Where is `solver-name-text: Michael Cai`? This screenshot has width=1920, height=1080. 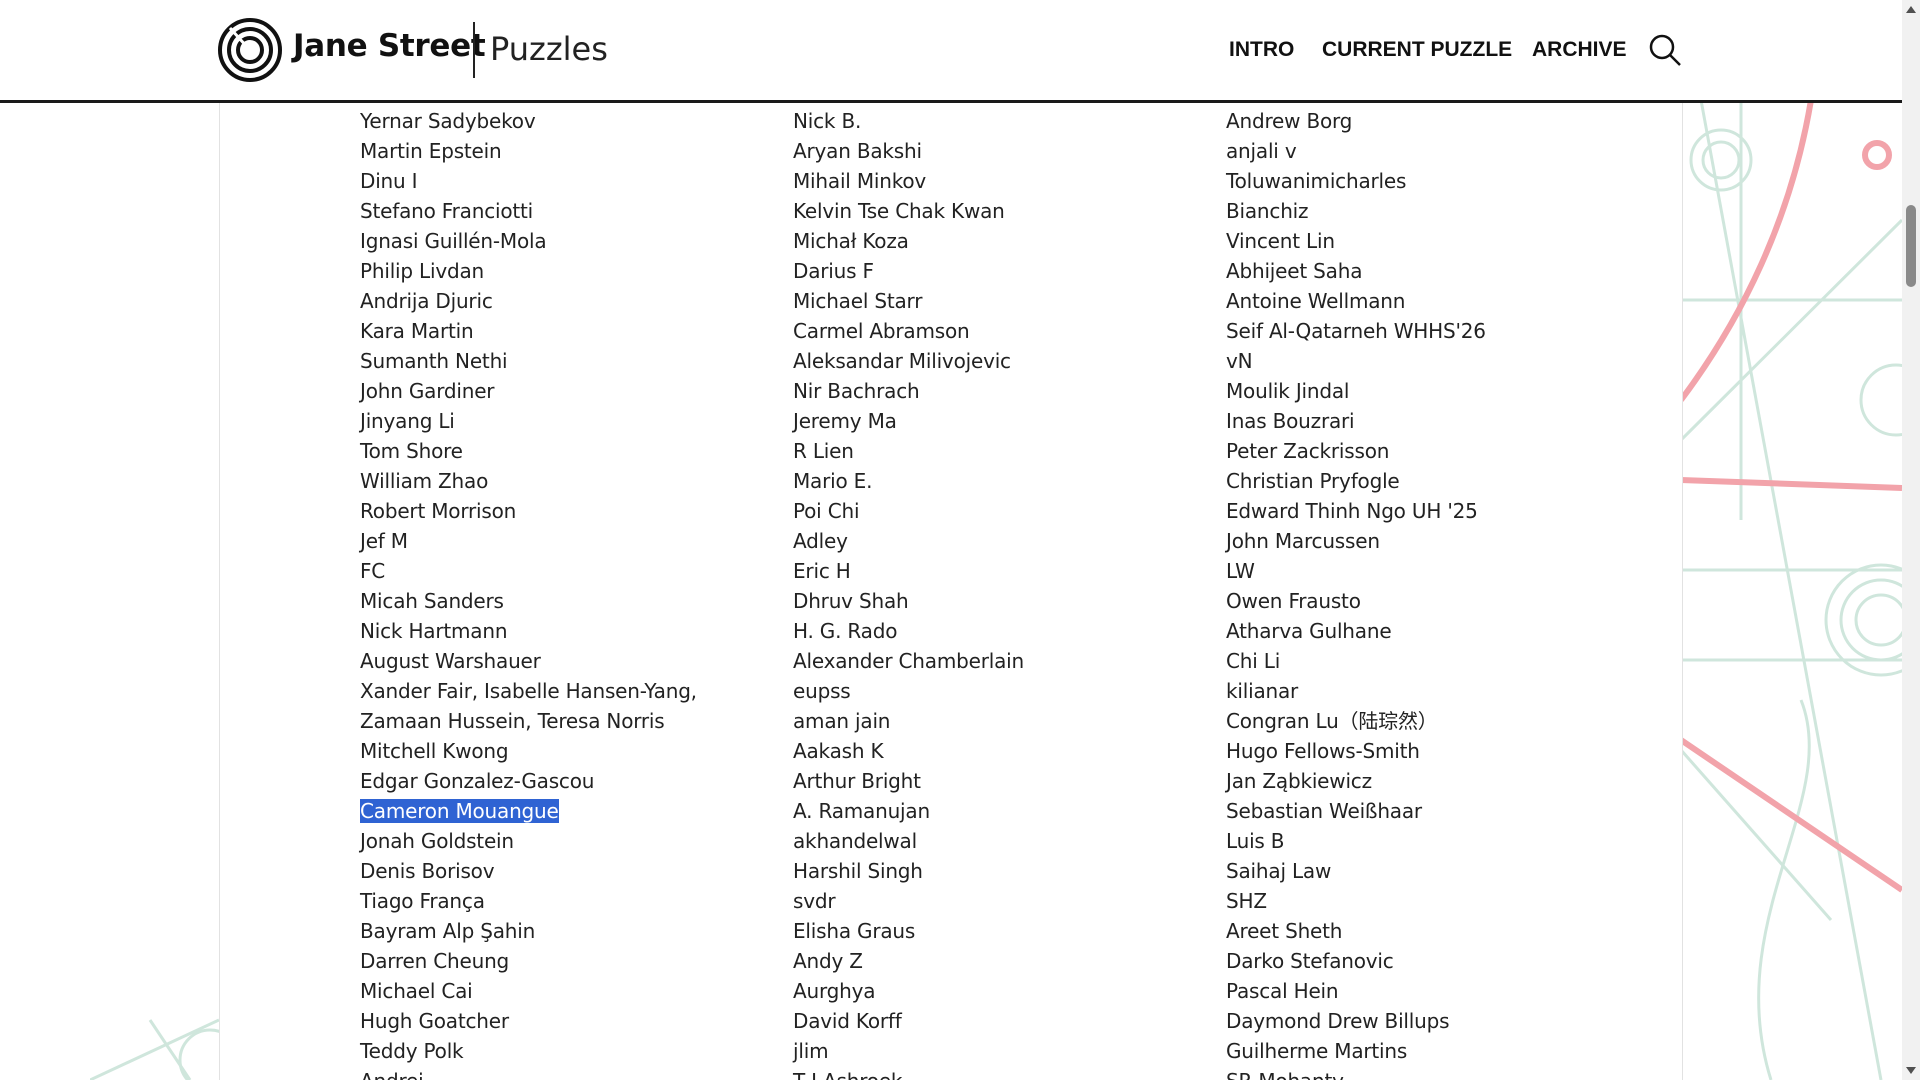
solver-name-text: Michael Cai is located at coordinates (416, 991).